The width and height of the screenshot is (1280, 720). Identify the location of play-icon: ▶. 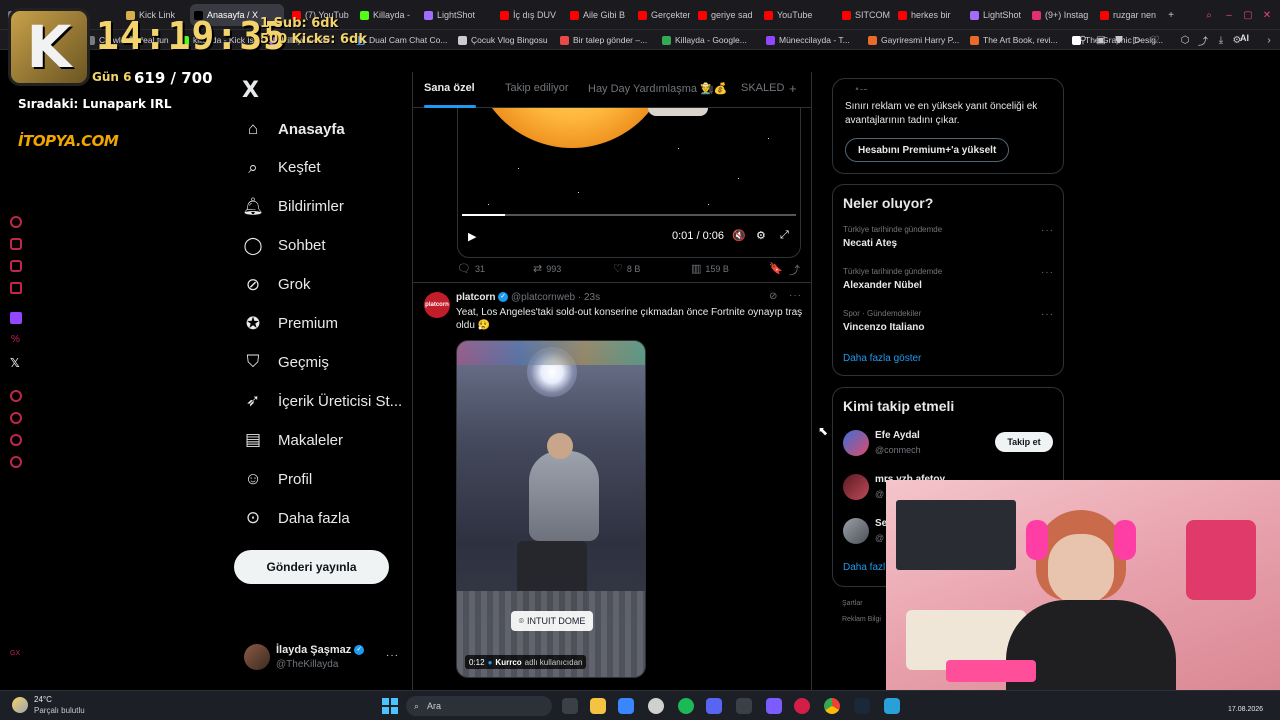
(472, 236).